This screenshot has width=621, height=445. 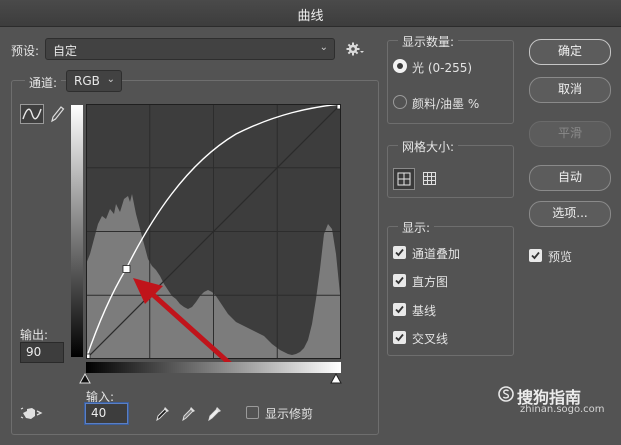 What do you see at coordinates (65, 51) in the screenshot?
I see `preset-value: 自定` at bounding box center [65, 51].